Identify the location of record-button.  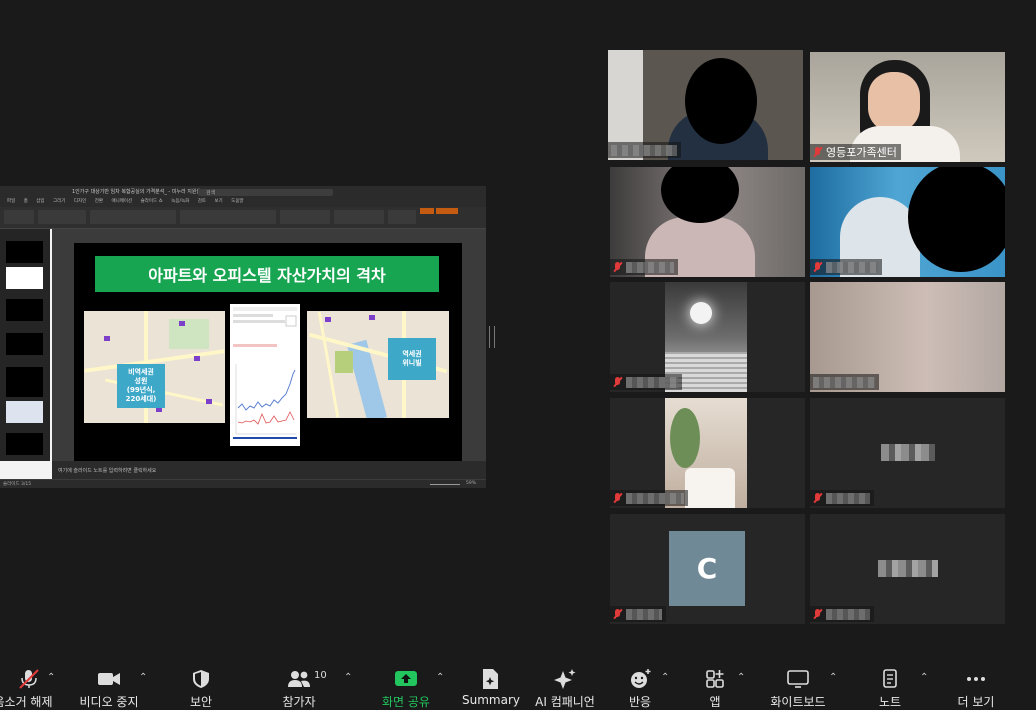
(427, 211).